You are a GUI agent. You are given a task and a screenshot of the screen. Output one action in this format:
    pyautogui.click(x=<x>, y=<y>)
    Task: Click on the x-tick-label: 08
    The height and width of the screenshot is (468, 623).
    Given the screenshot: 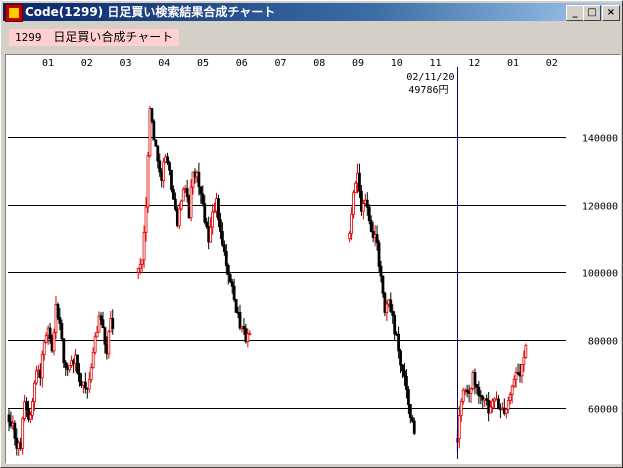 What is the action you would take?
    pyautogui.click(x=319, y=63)
    